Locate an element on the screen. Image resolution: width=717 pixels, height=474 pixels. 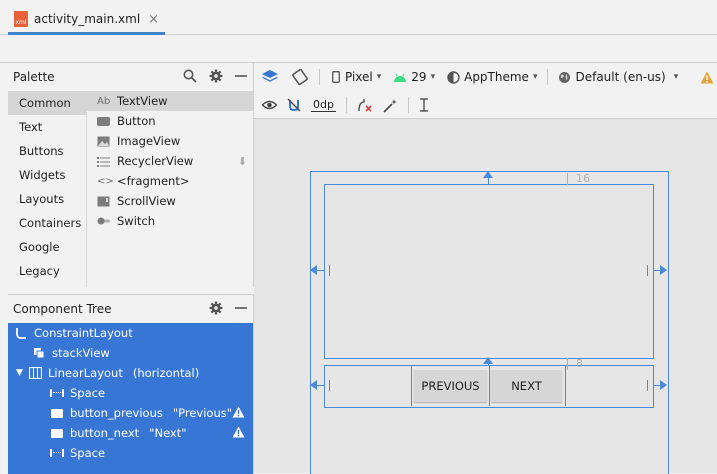
palette-header: Palette is located at coordinates (130, 77).